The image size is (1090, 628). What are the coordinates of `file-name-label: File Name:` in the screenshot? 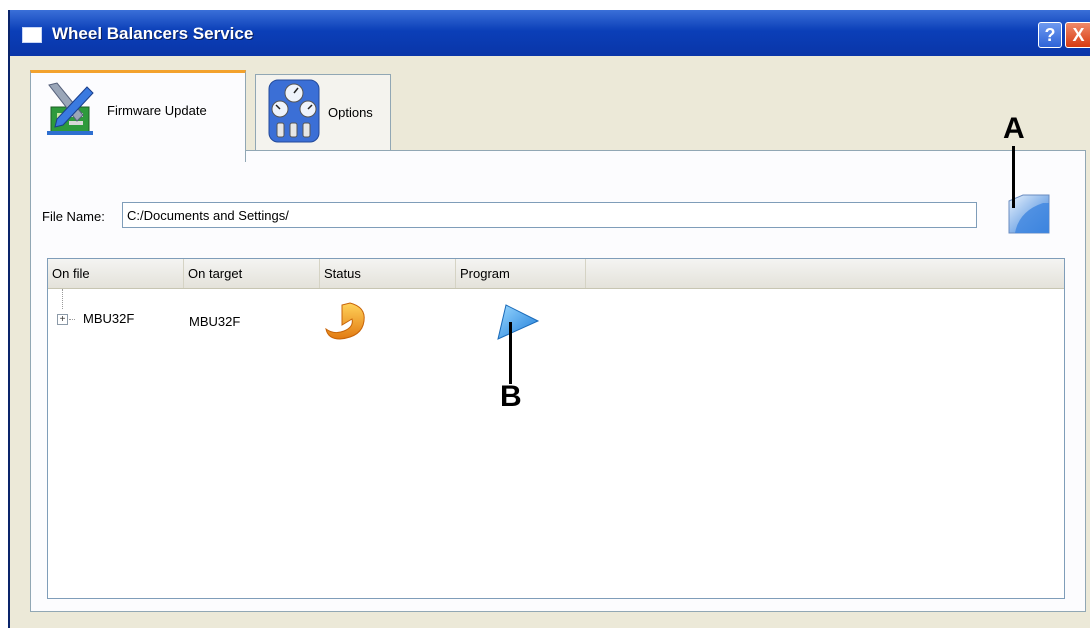 It's located at (73, 216).